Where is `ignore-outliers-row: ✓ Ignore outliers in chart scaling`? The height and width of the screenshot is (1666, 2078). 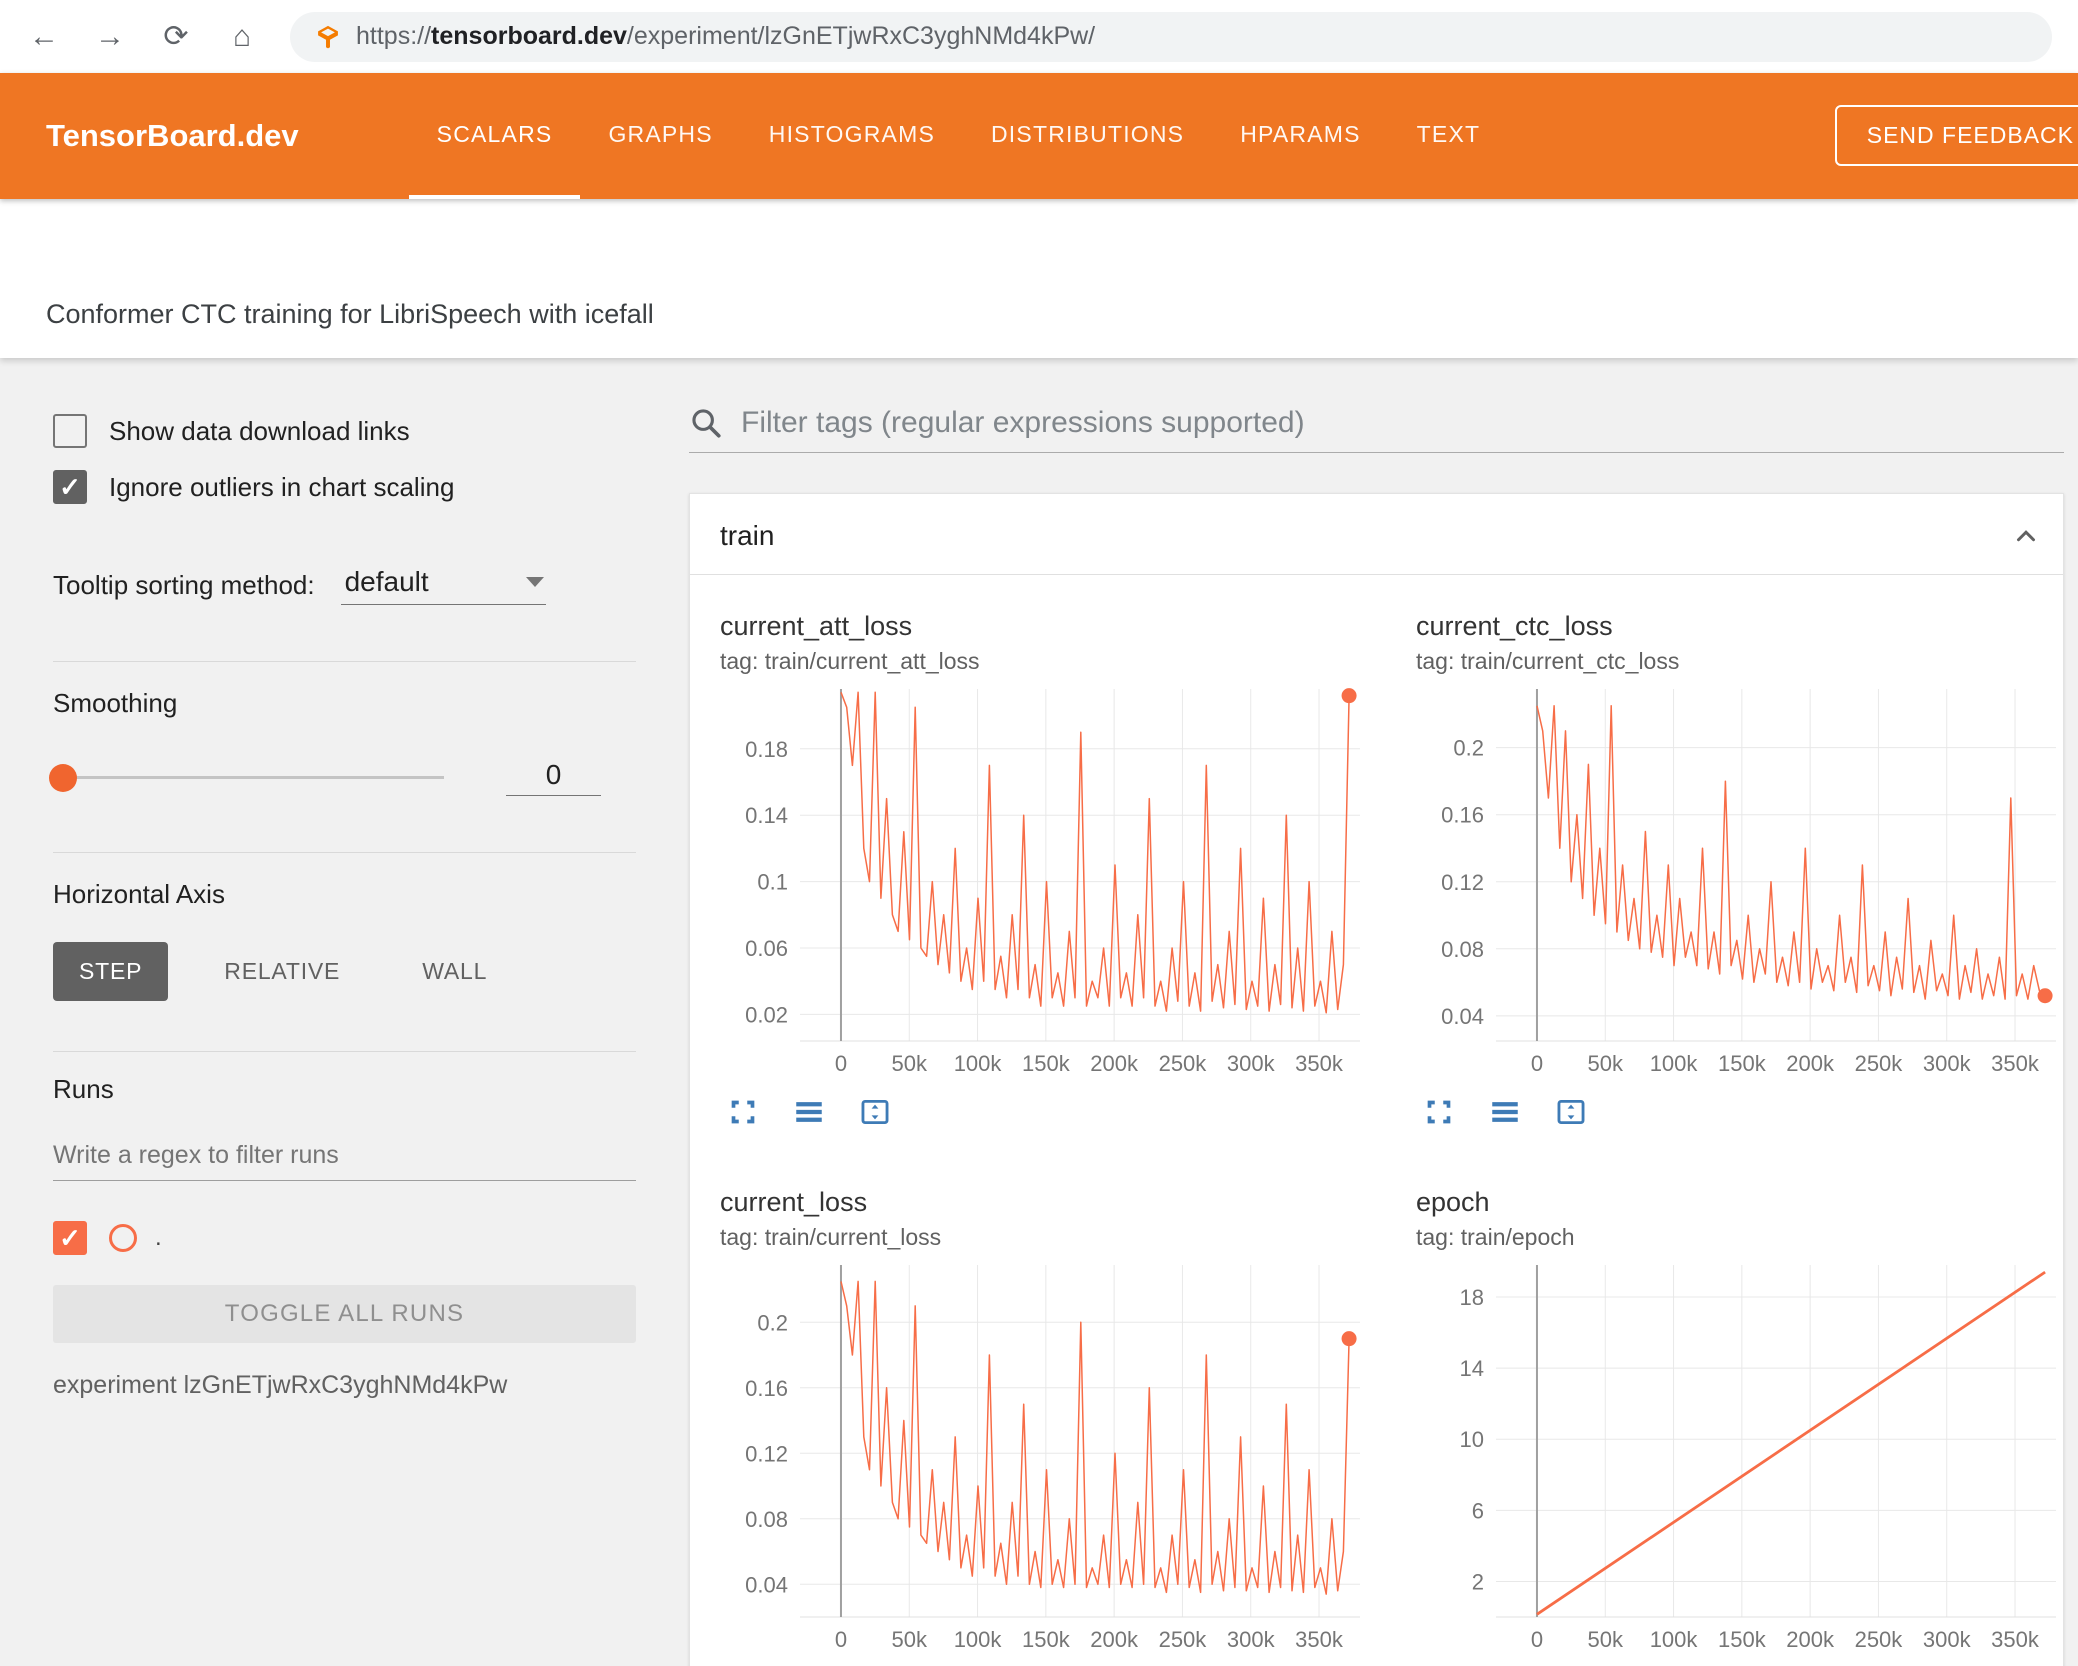
ignore-outliers-row: ✓ Ignore outliers in chart scaling is located at coordinates (344, 487).